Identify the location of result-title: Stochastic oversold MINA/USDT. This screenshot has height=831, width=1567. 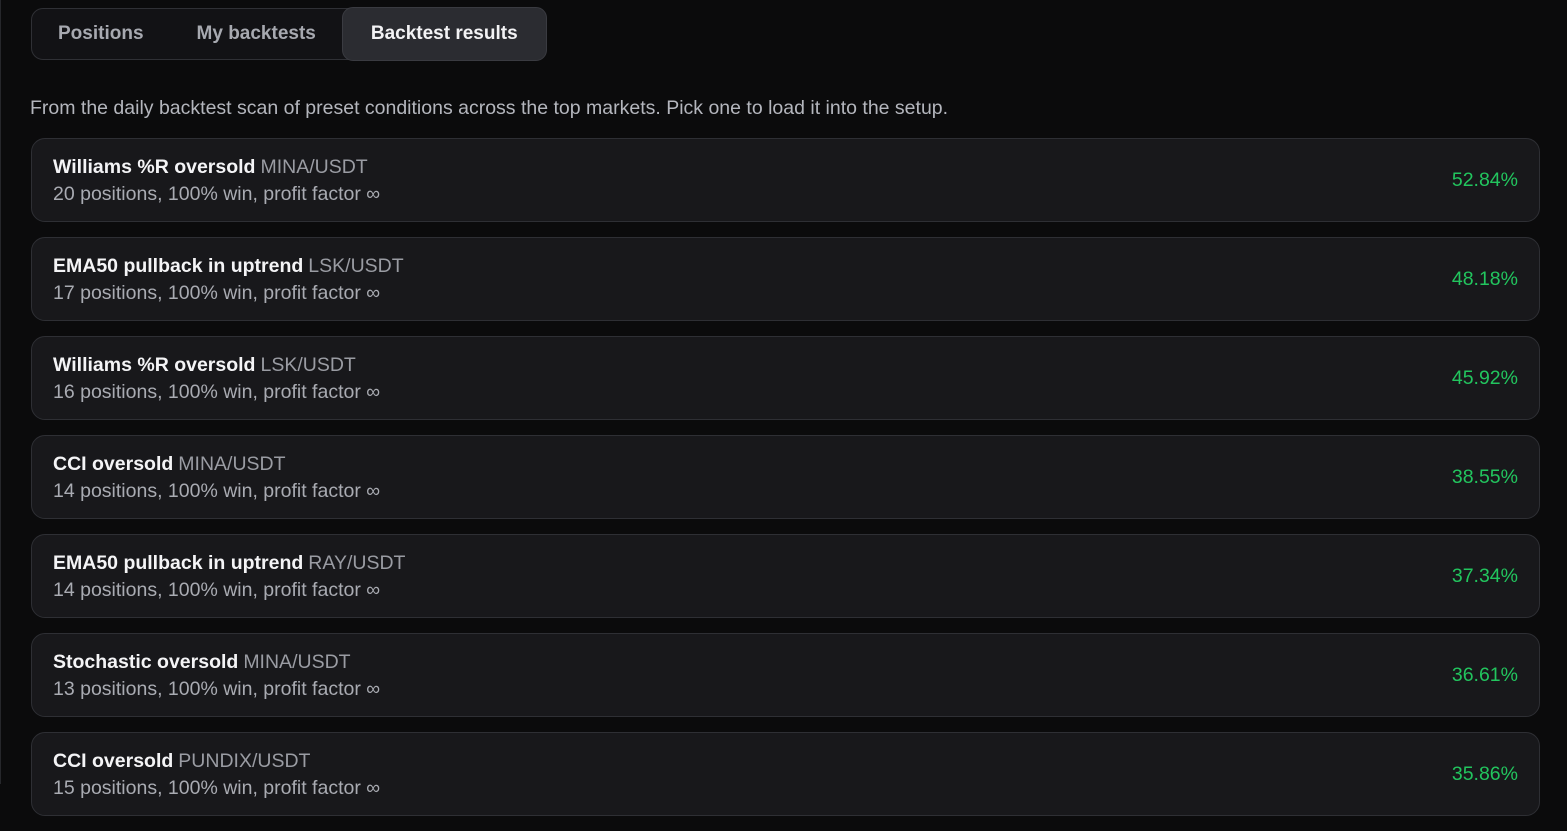
(202, 662).